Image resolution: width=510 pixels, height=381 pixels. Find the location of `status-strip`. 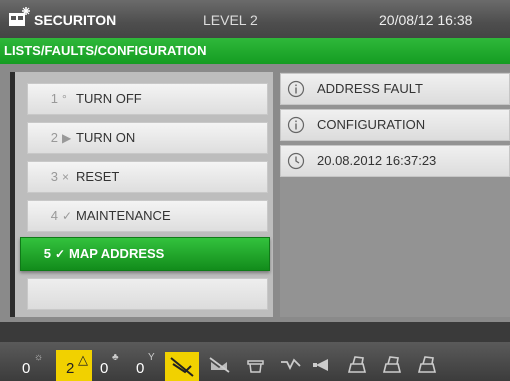

status-strip is located at coordinates (255, 332).